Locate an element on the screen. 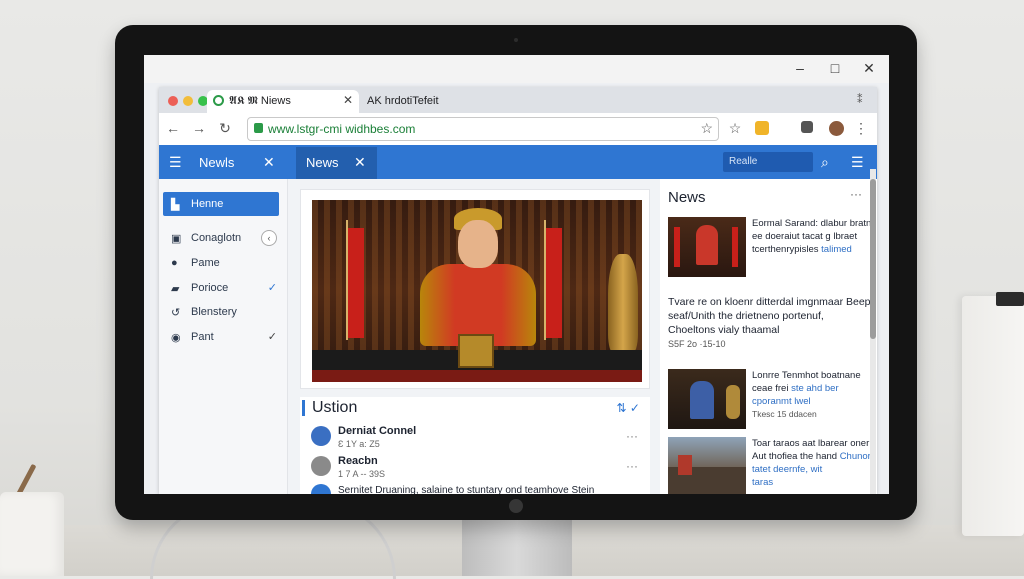  reload-icon: ↻ is located at coordinates (225, 128).